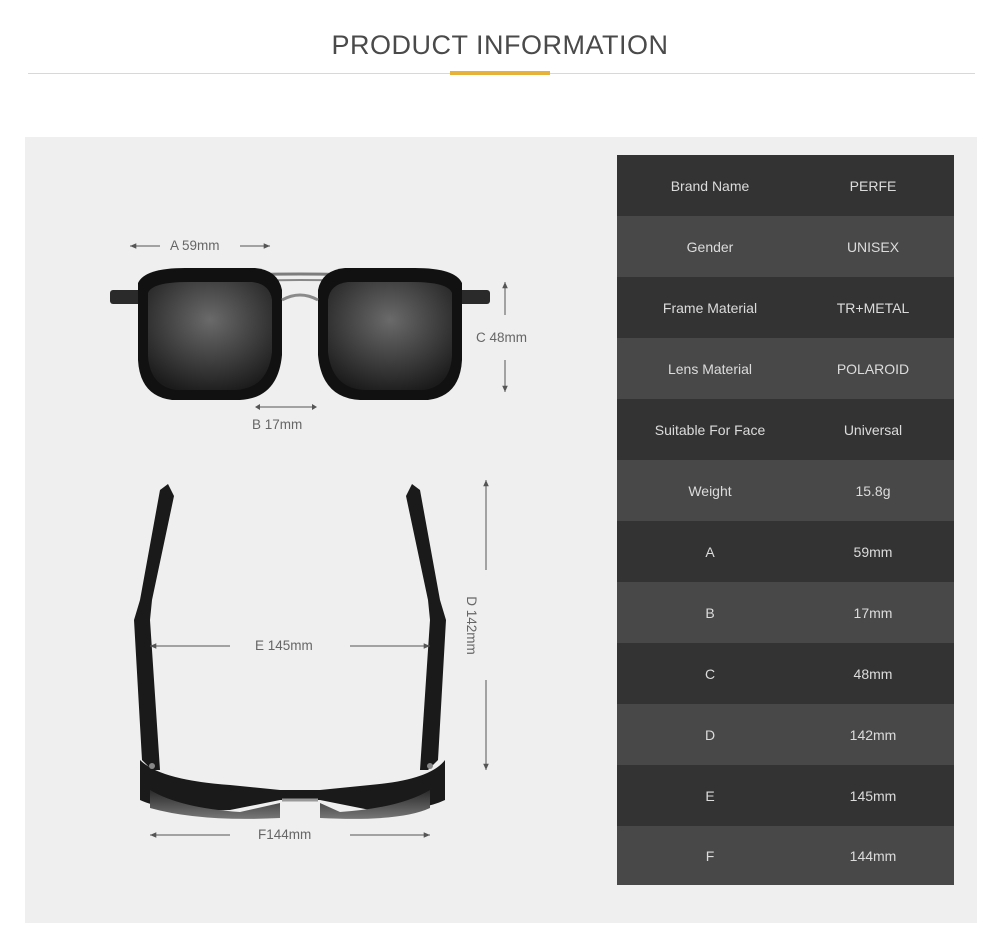  I want to click on spec-key: Lens Material, so click(710, 368).